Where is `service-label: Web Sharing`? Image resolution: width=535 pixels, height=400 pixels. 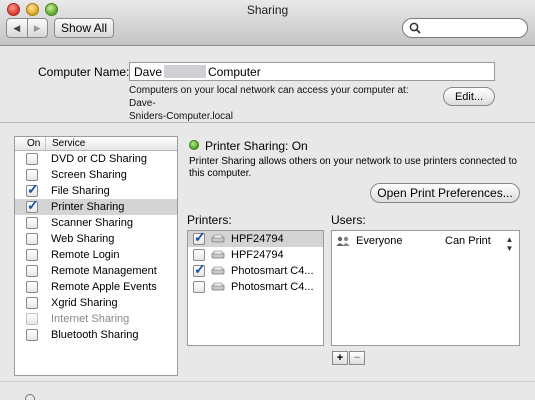 service-label: Web Sharing is located at coordinates (83, 239).